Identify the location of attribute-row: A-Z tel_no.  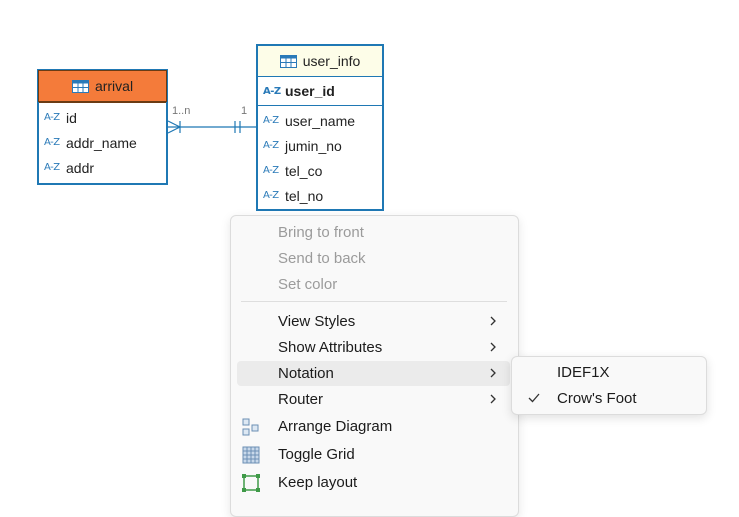
(320, 195).